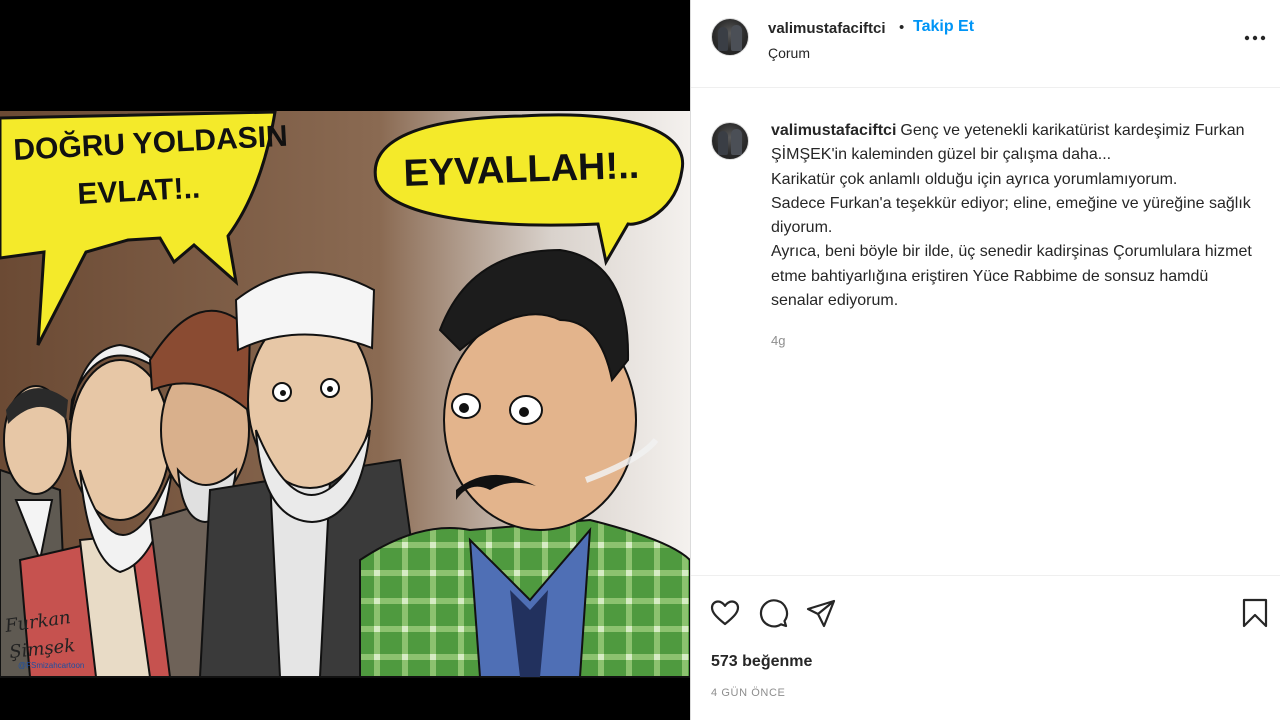  I want to click on location-link: Çorum, so click(789, 53).